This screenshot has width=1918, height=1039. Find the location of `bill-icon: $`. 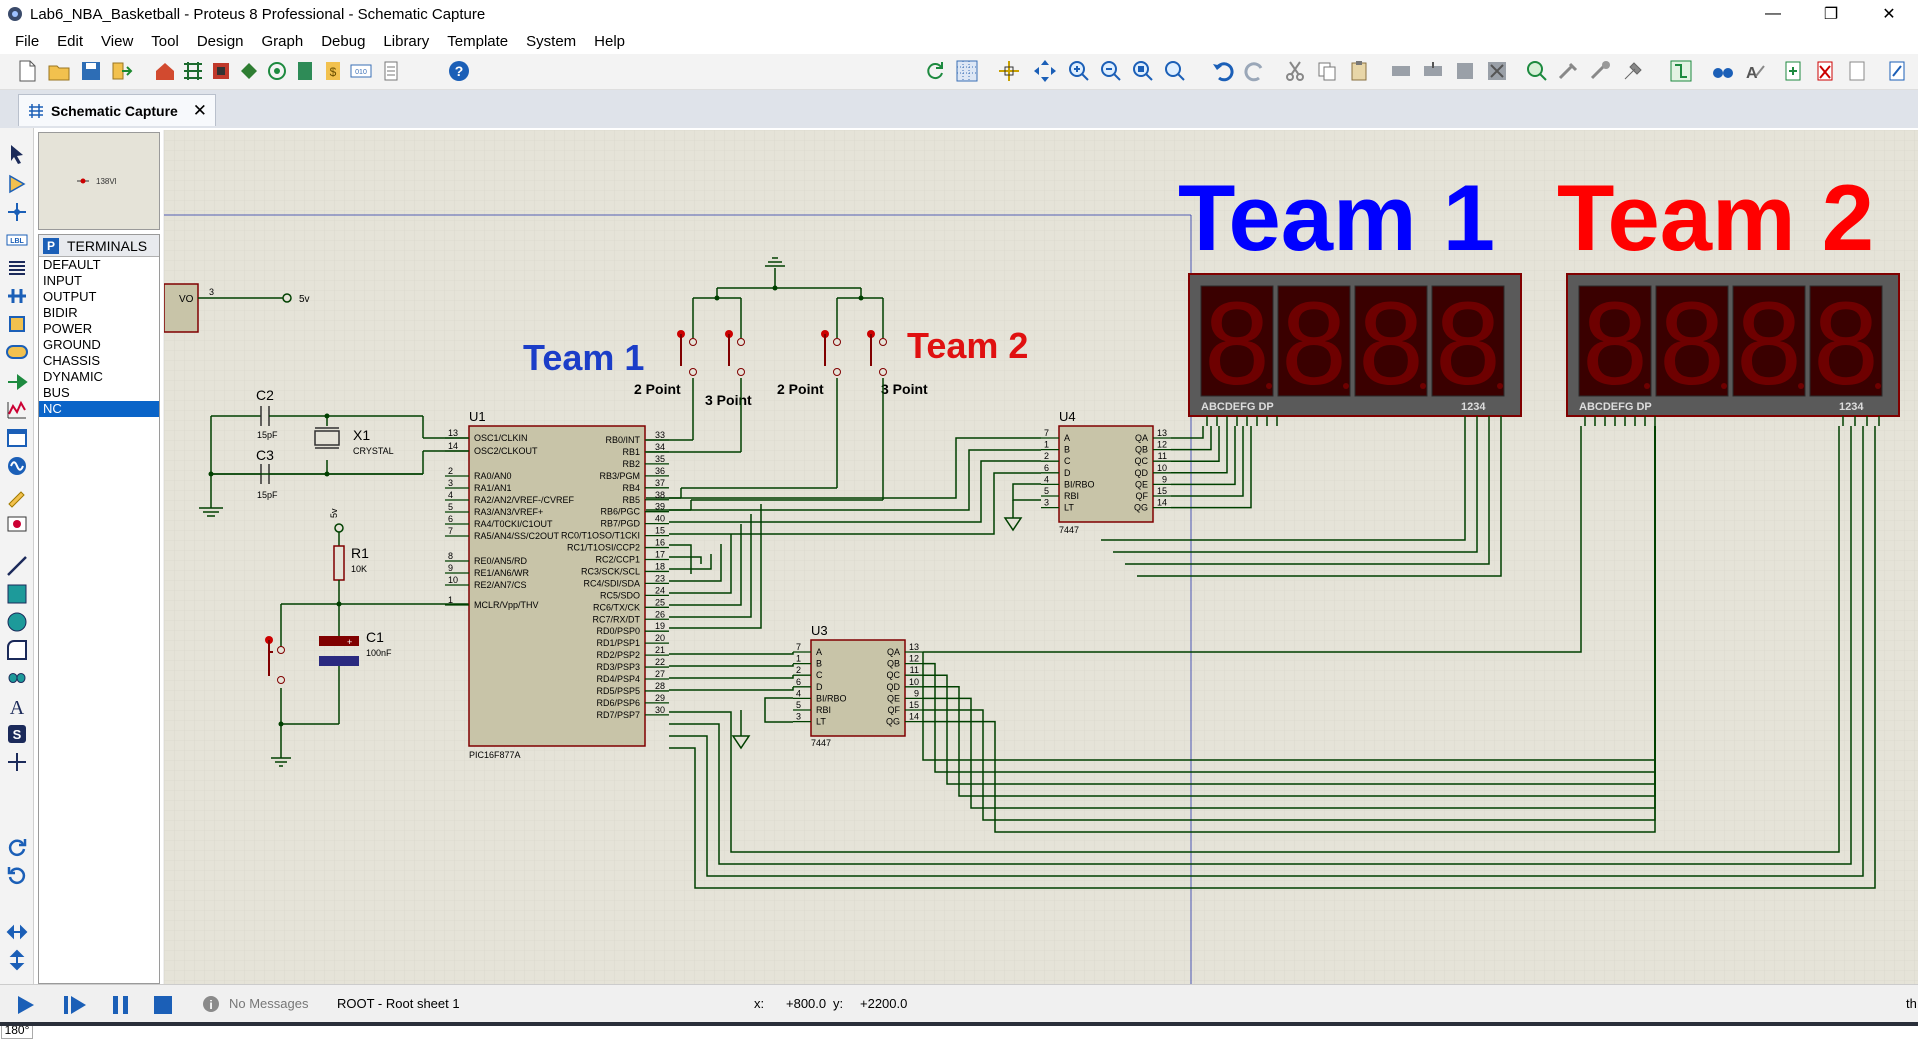

bill-icon: $ is located at coordinates (333, 71).